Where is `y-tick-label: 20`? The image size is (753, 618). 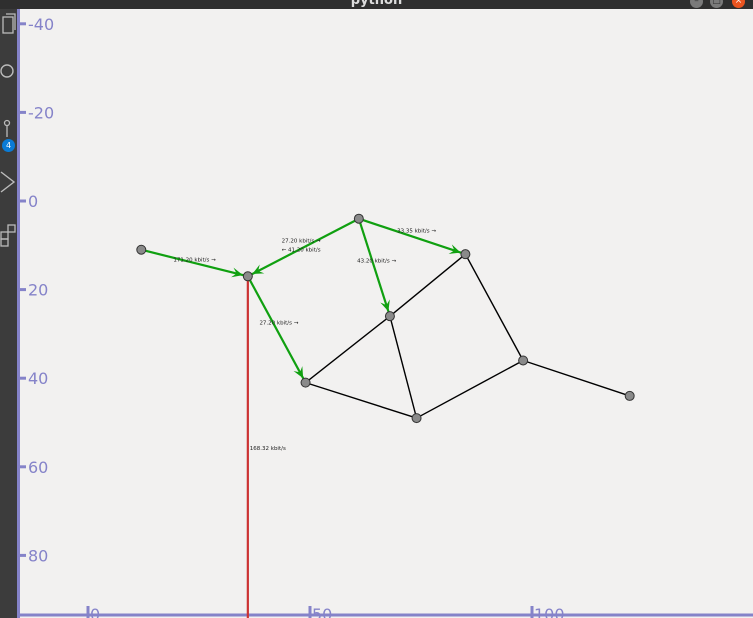 y-tick-label: 20 is located at coordinates (38, 290).